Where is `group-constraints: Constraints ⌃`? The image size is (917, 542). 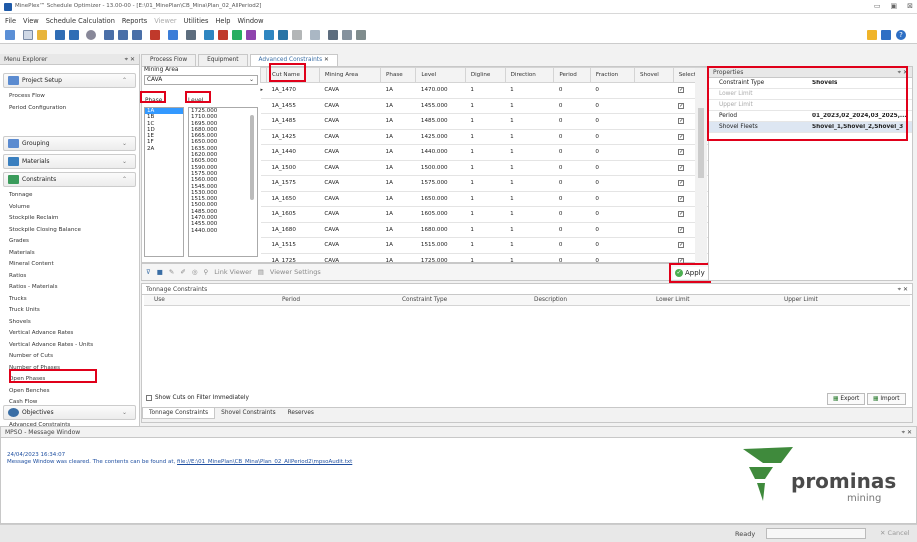 group-constraints: Constraints ⌃ is located at coordinates (69, 179).